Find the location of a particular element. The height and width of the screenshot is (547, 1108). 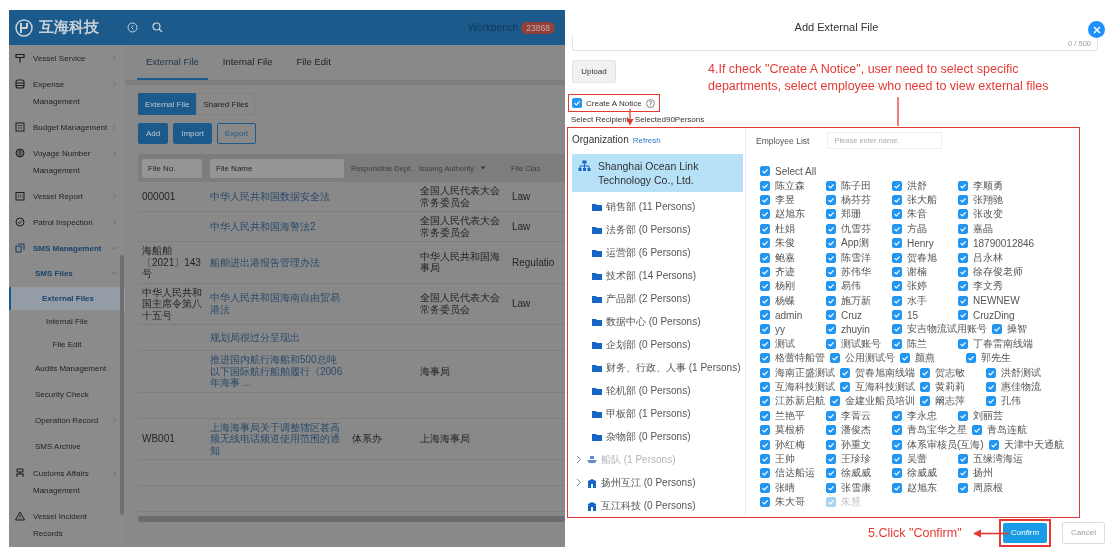

employee-name: 洪舒 is located at coordinates (917, 185).